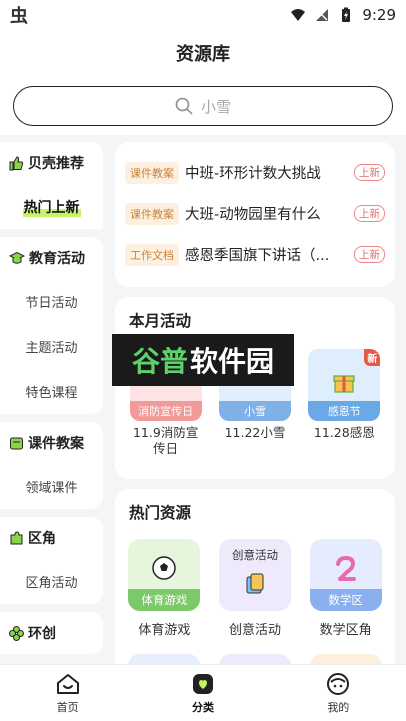 The width and height of the screenshot is (406, 721). I want to click on resource-thumbnail: 创意活动, so click(254, 575).